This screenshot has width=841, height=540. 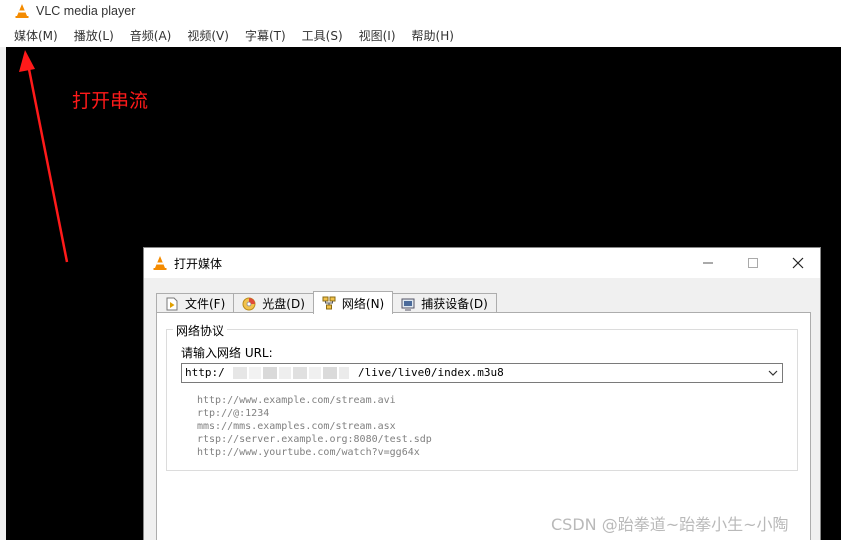 What do you see at coordinates (151, 35) in the screenshot?
I see `menu-audio: 音频(A)` at bounding box center [151, 35].